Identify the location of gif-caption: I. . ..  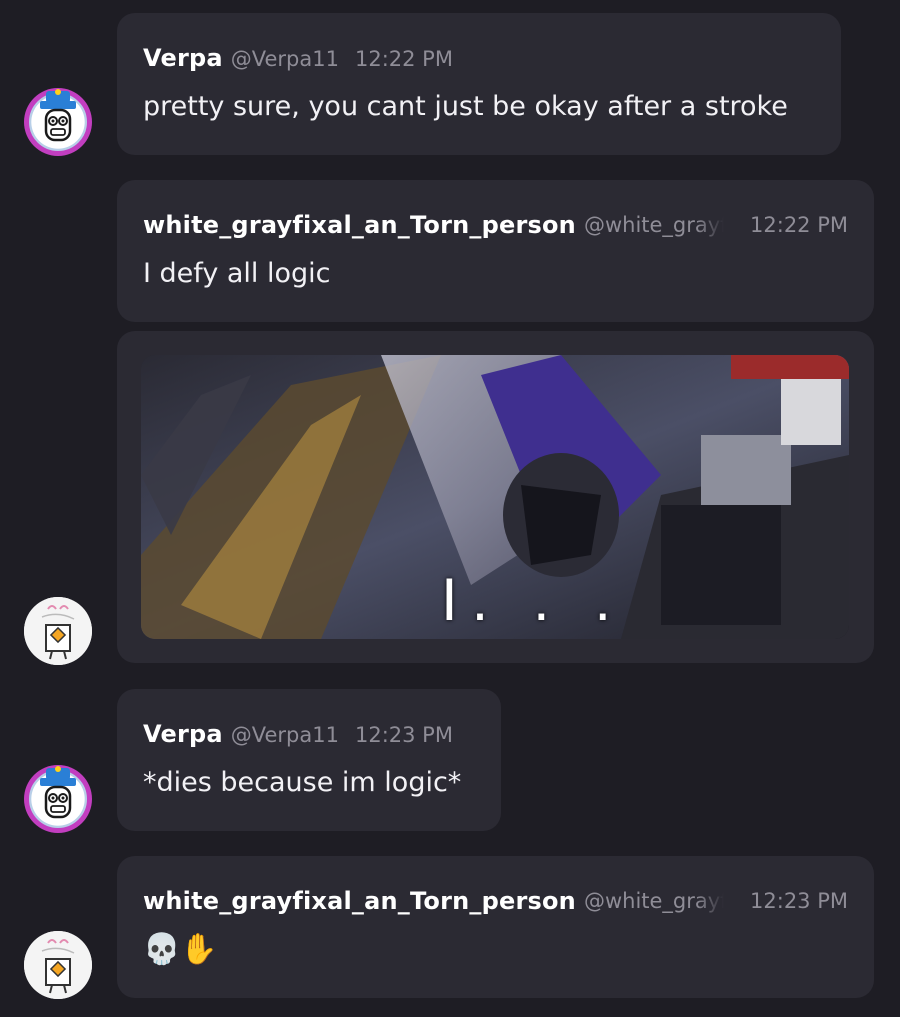
(533, 599).